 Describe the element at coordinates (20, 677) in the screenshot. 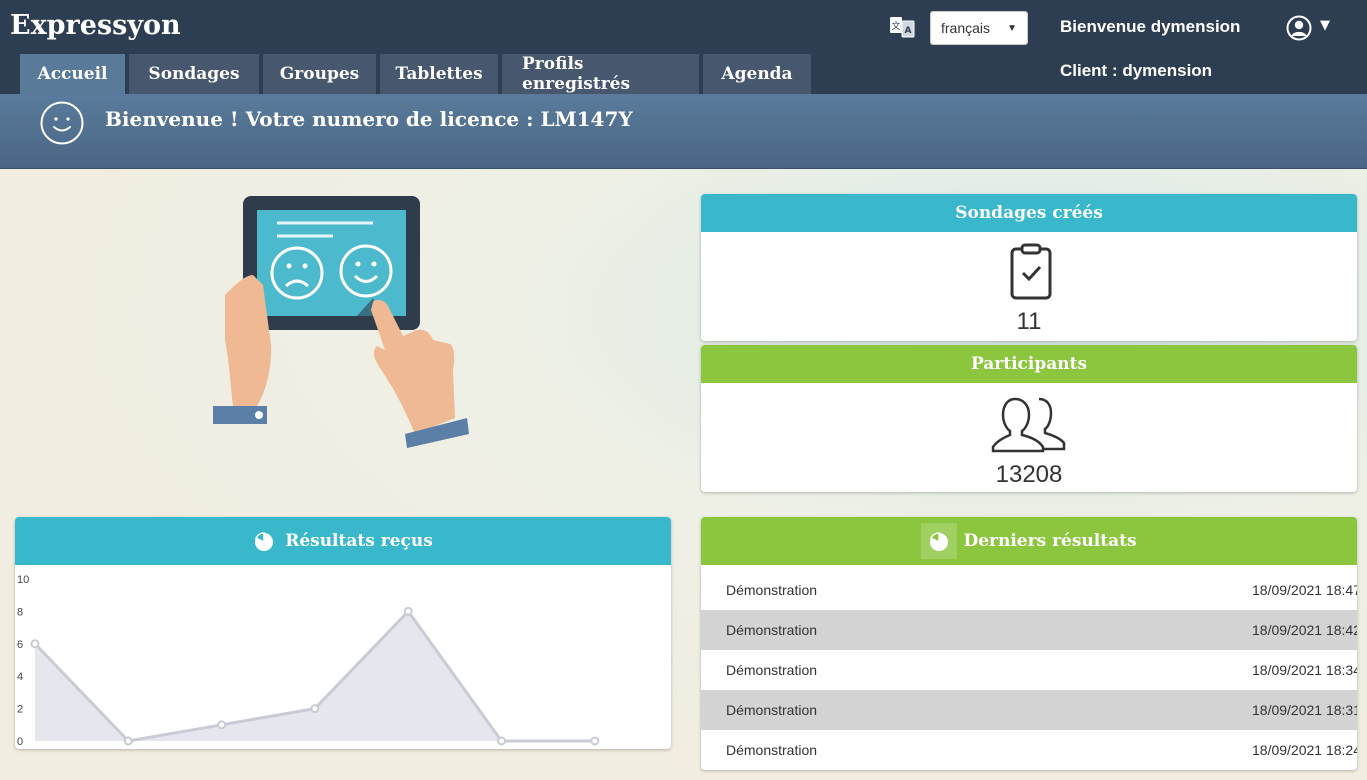

I see `y-tick-label: 4` at that location.